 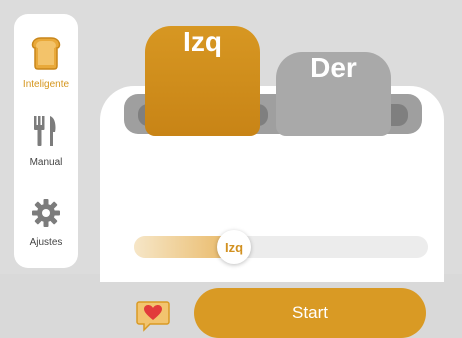 I want to click on heart-speech-bubble-icon, so click(x=153, y=318).